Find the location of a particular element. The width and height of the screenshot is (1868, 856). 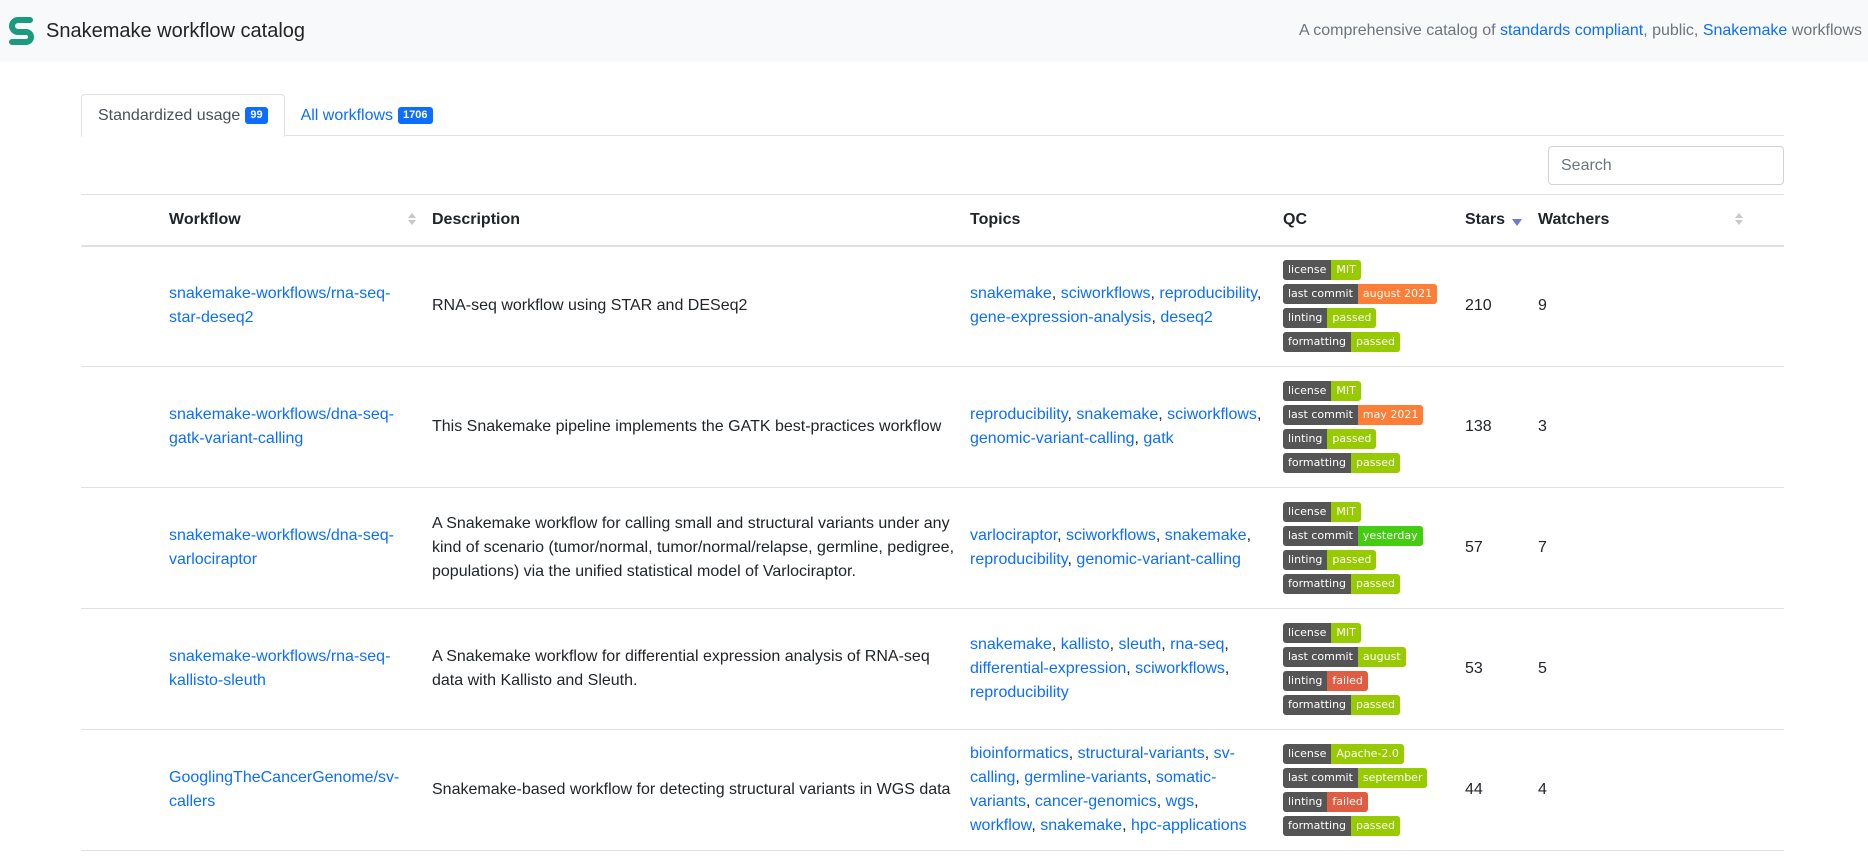

topic-link: varlociraptor is located at coordinates (1013, 535).